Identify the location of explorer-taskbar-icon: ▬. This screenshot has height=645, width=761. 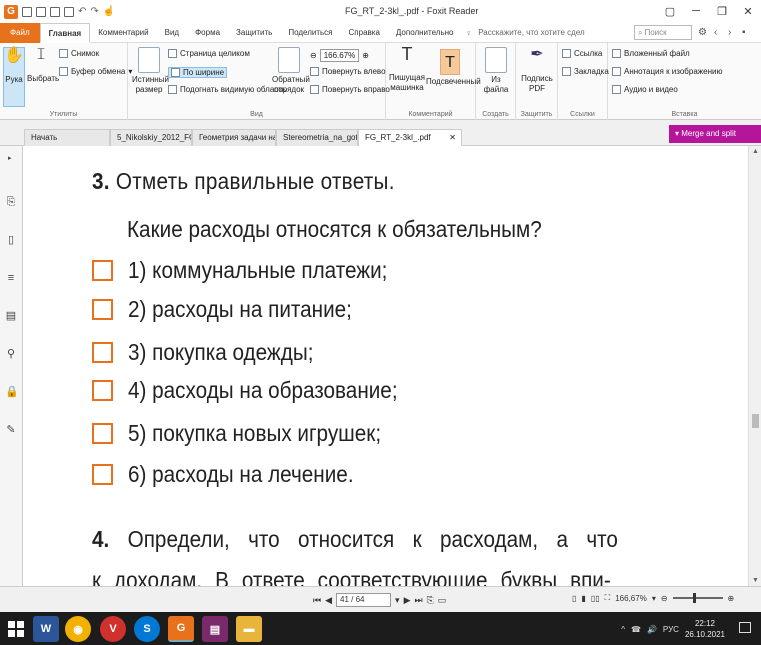
(249, 629).